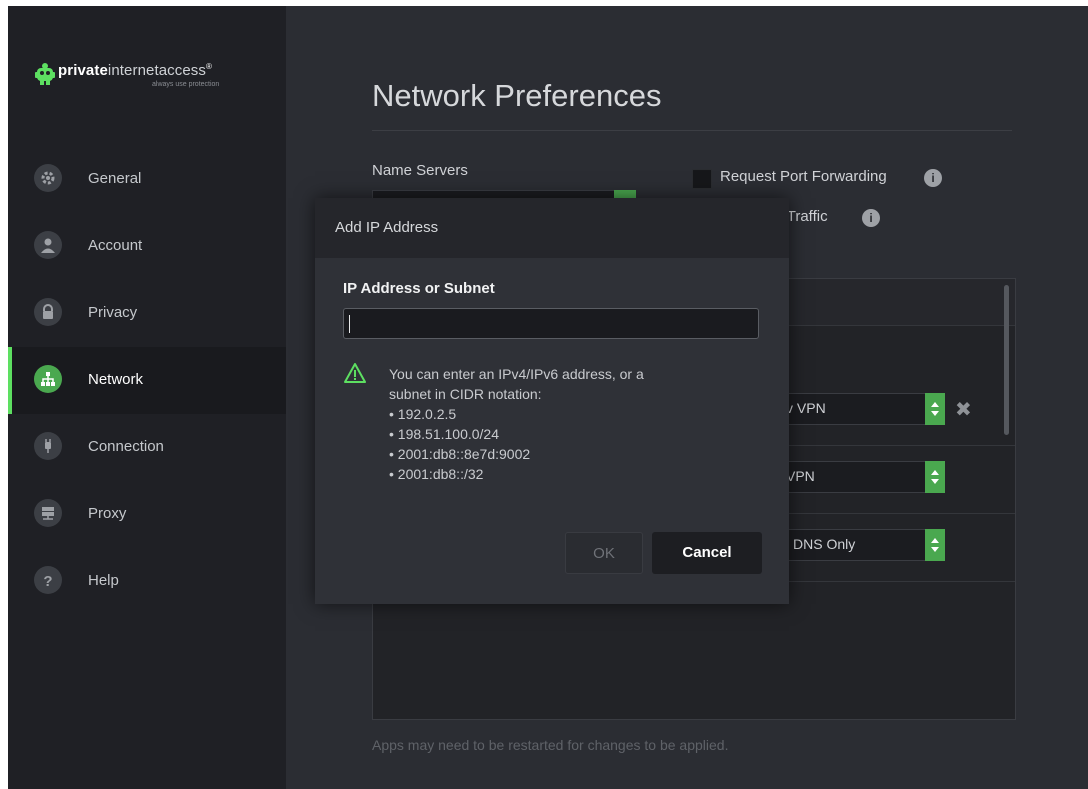 This screenshot has width=1088, height=789. What do you see at coordinates (465, 394) in the screenshot?
I see `message-line: subnet in CIDR notation:` at bounding box center [465, 394].